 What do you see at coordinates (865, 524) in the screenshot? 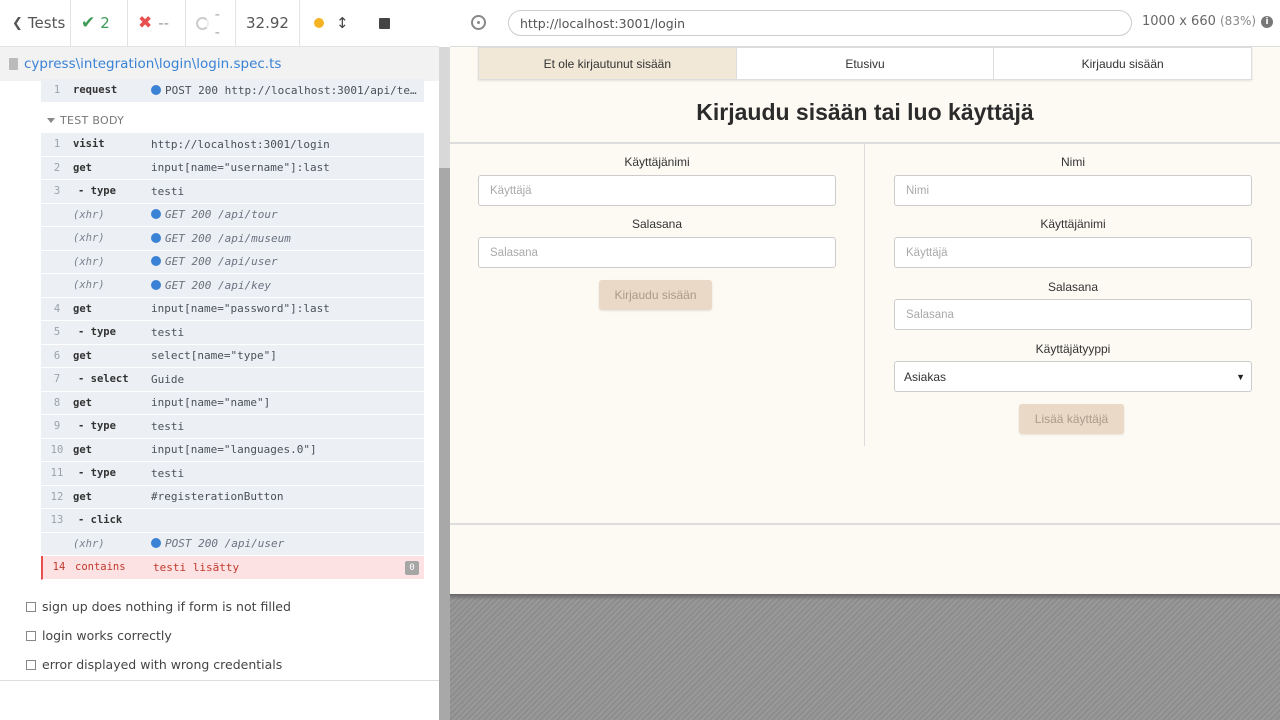
I see `footer-divider` at bounding box center [865, 524].